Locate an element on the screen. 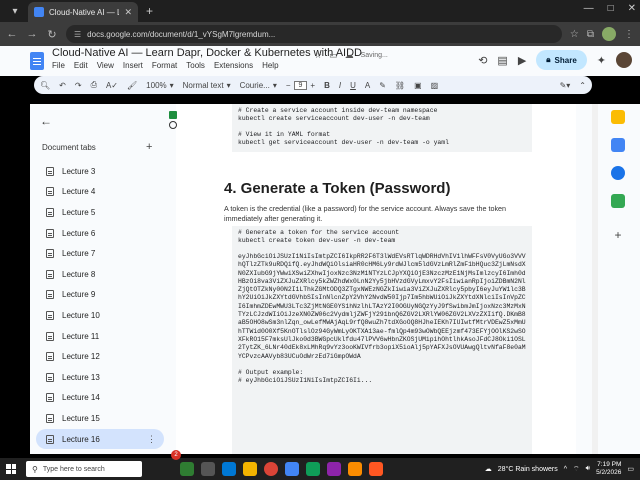 This screenshot has height=480, width=640. tab-lecture-3: Lecture 3 is located at coordinates (100, 171).